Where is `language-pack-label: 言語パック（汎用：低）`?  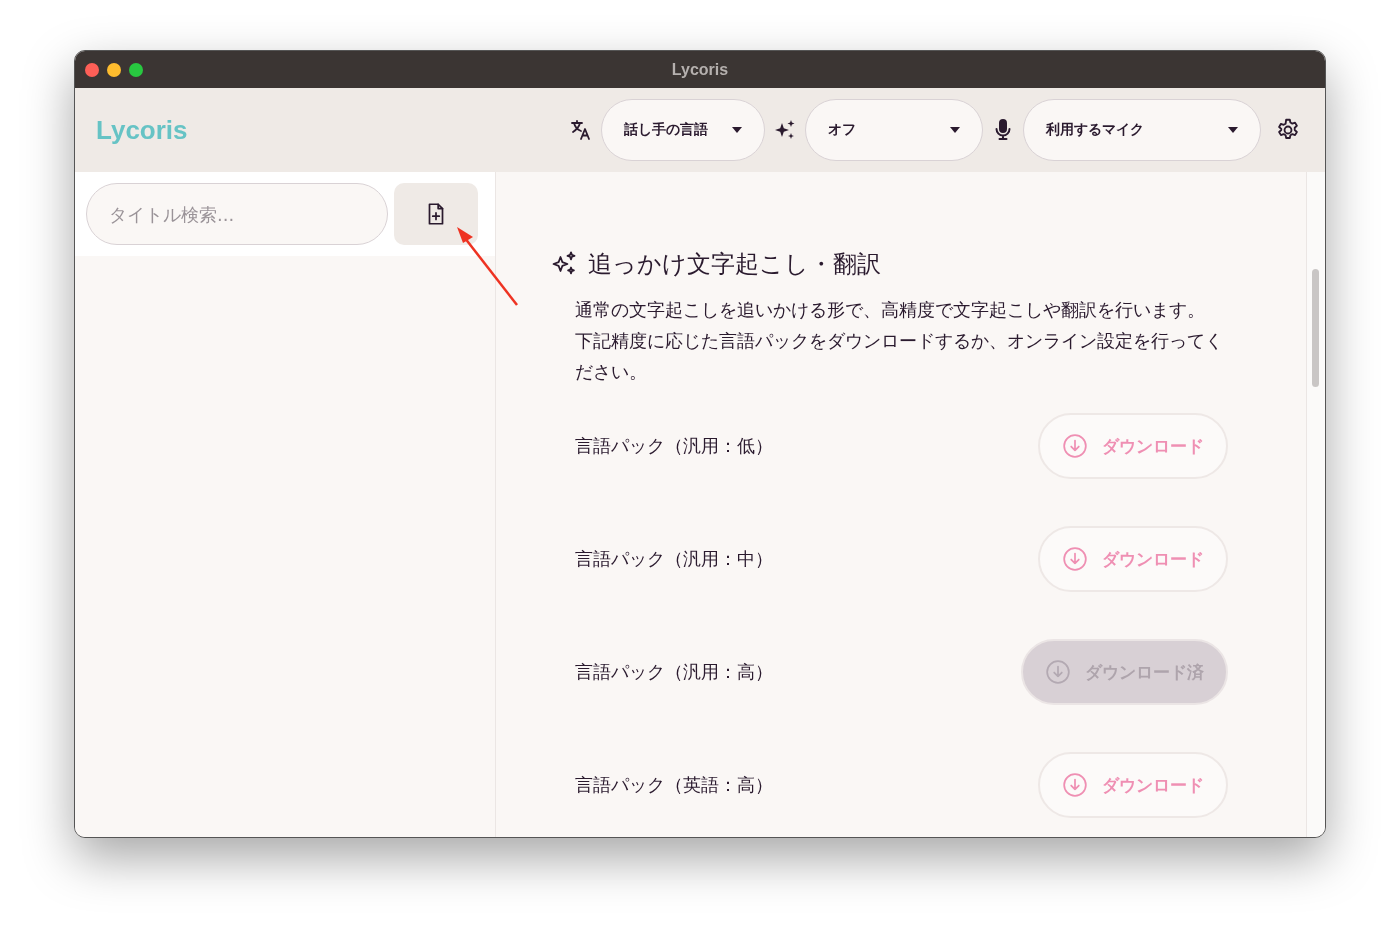 language-pack-label: 言語パック（汎用：低） is located at coordinates (674, 446).